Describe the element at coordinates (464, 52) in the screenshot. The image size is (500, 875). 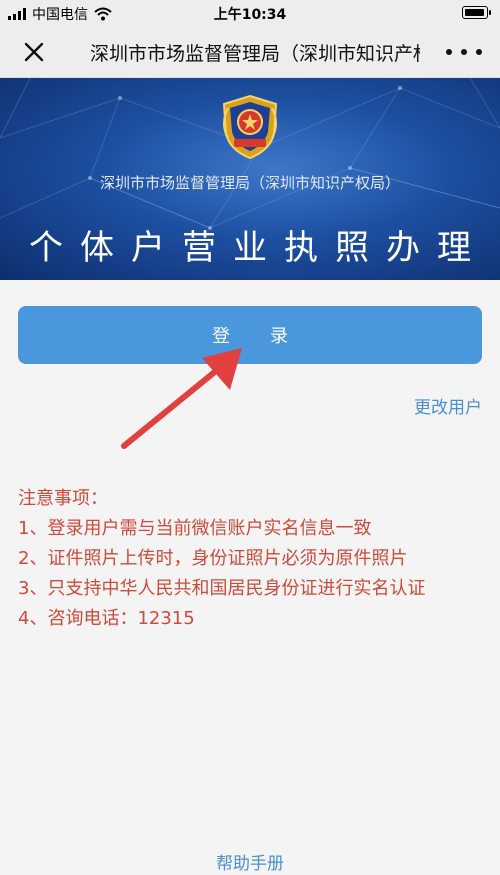
I see `more-icon` at that location.